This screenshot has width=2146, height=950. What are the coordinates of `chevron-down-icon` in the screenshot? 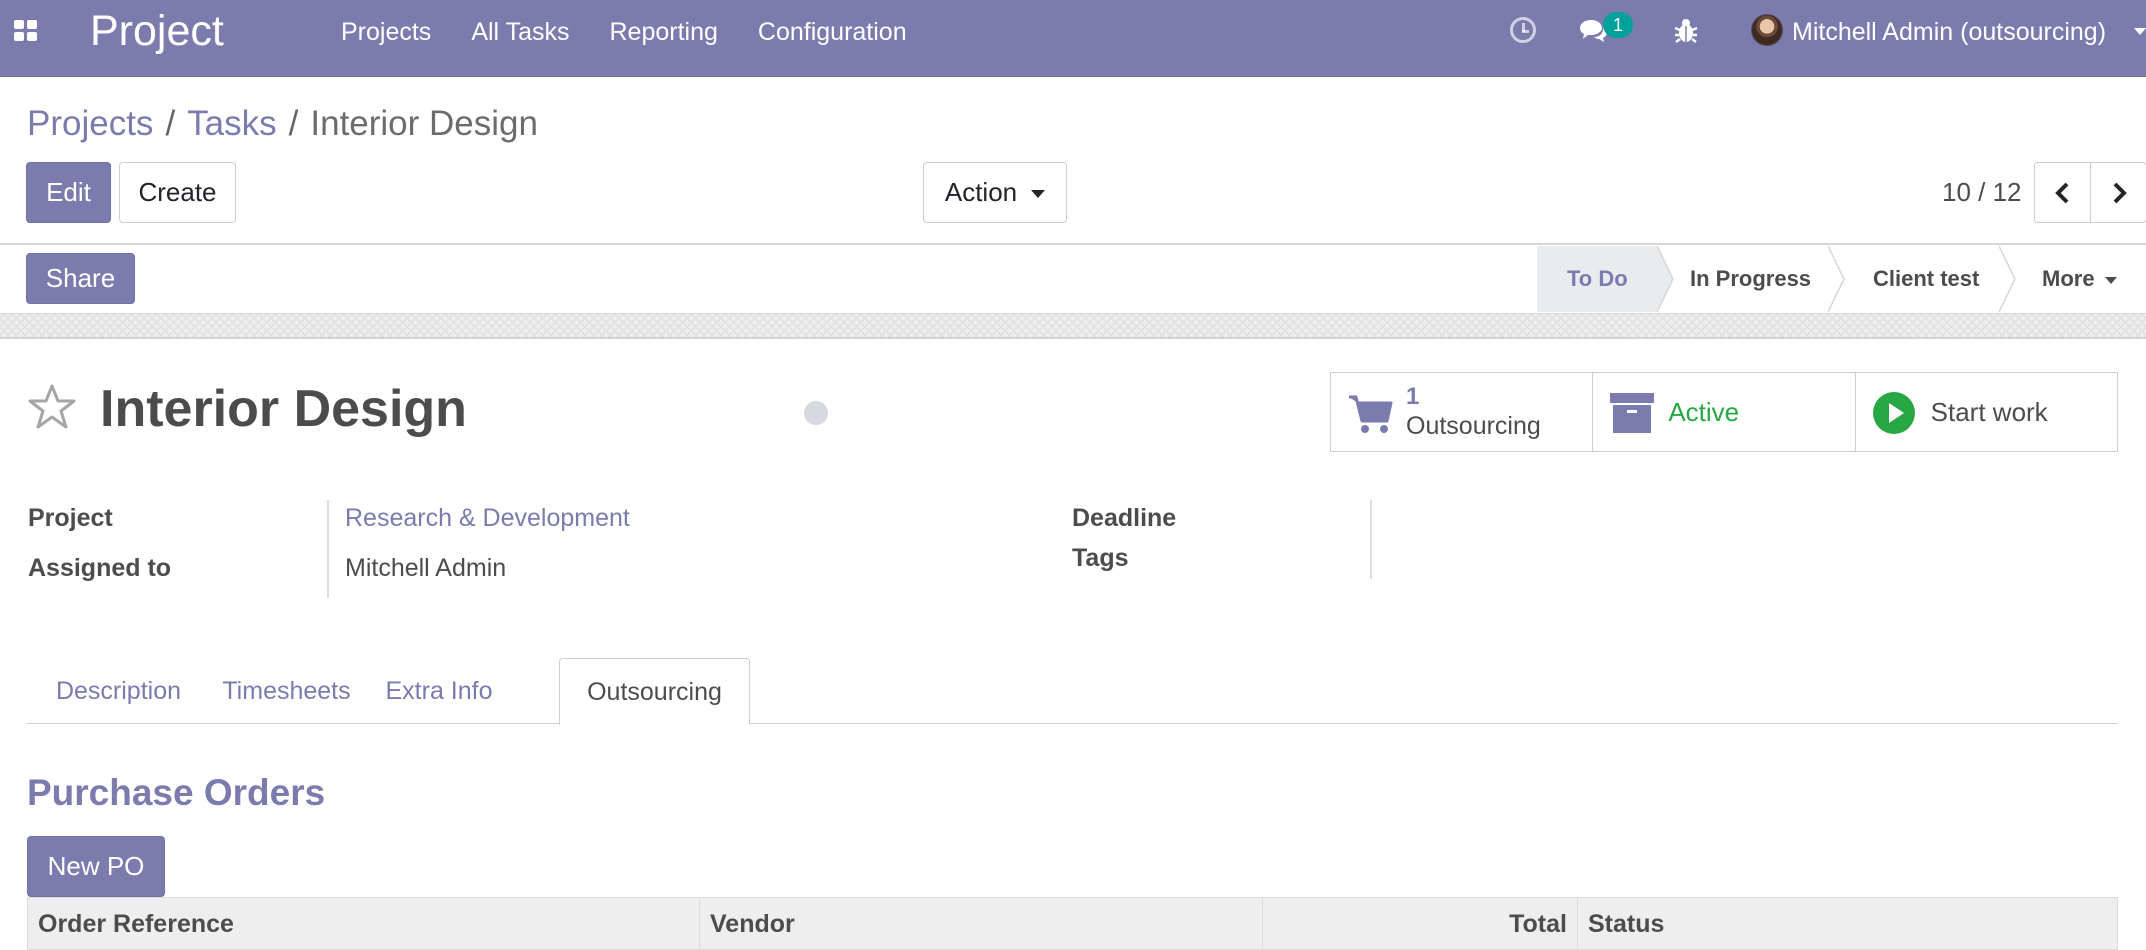 It's located at (2140, 31).